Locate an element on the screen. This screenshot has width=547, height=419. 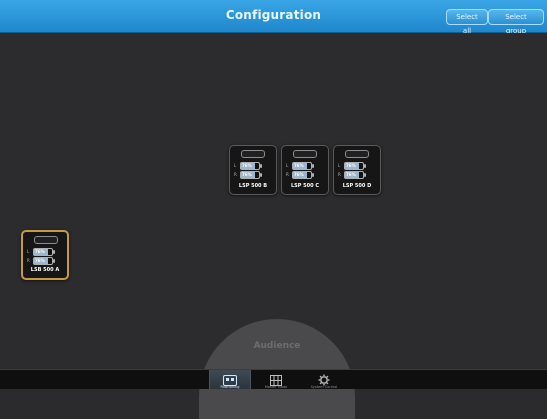
speaker-card-d: L 76% R 76% LSP 500 D is located at coordinates (357, 170).